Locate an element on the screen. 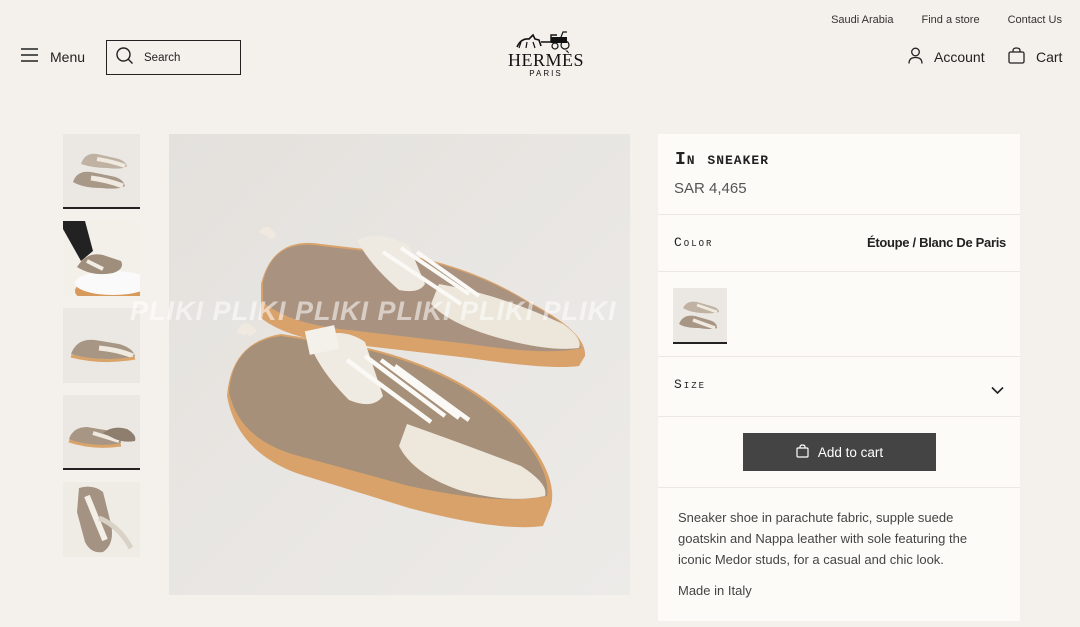  menu-label: Menu is located at coordinates (68, 56).